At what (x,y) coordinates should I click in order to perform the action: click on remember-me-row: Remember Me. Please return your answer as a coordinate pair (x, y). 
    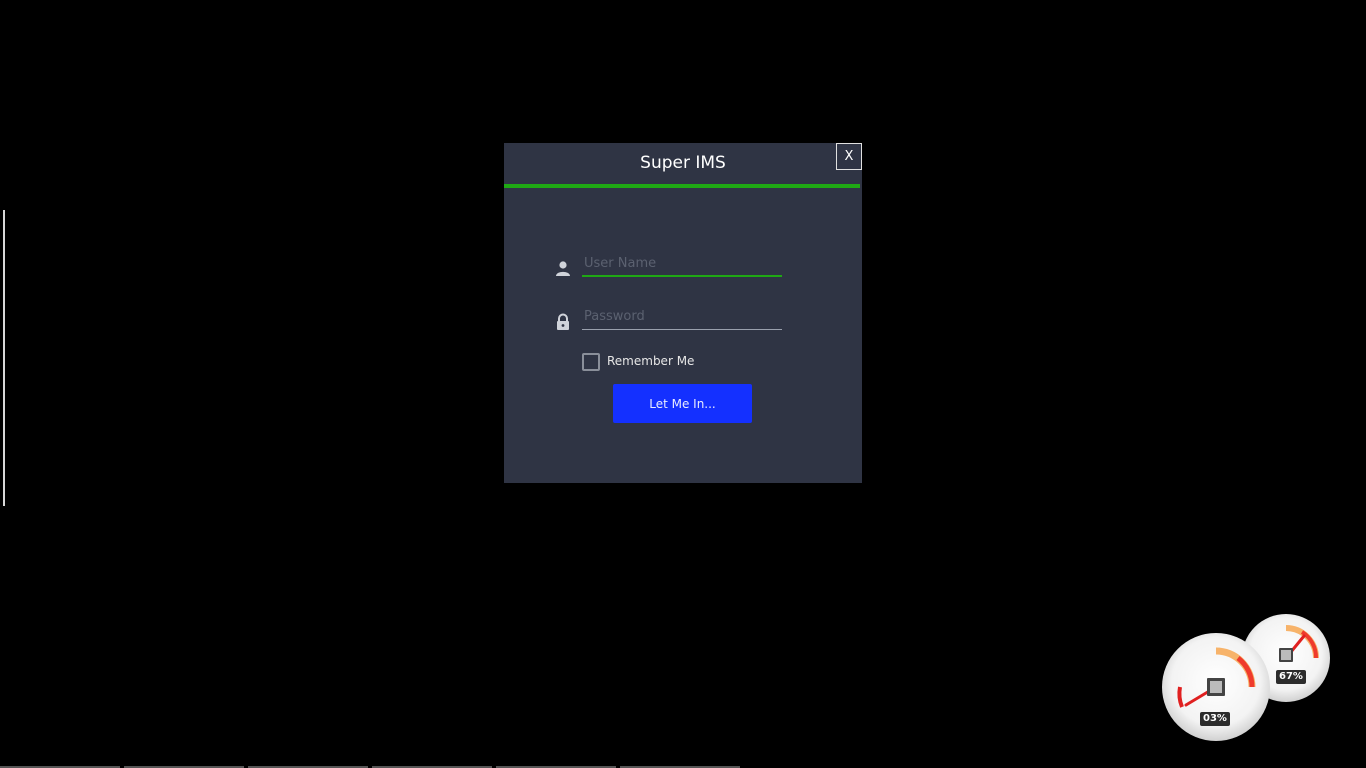
    Looking at the image, I should click on (662, 362).